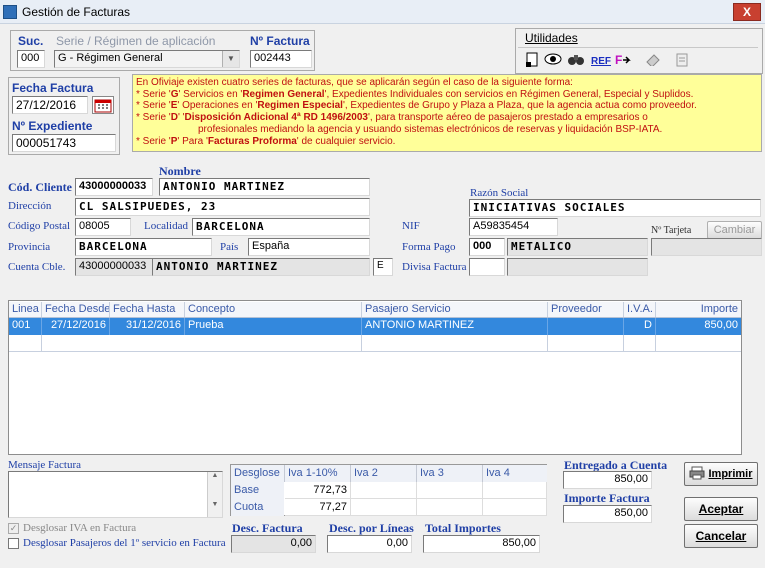  What do you see at coordinates (147, 326) in the screenshot?
I see `cell-fecha-hasta: 31/12/2016` at bounding box center [147, 326].